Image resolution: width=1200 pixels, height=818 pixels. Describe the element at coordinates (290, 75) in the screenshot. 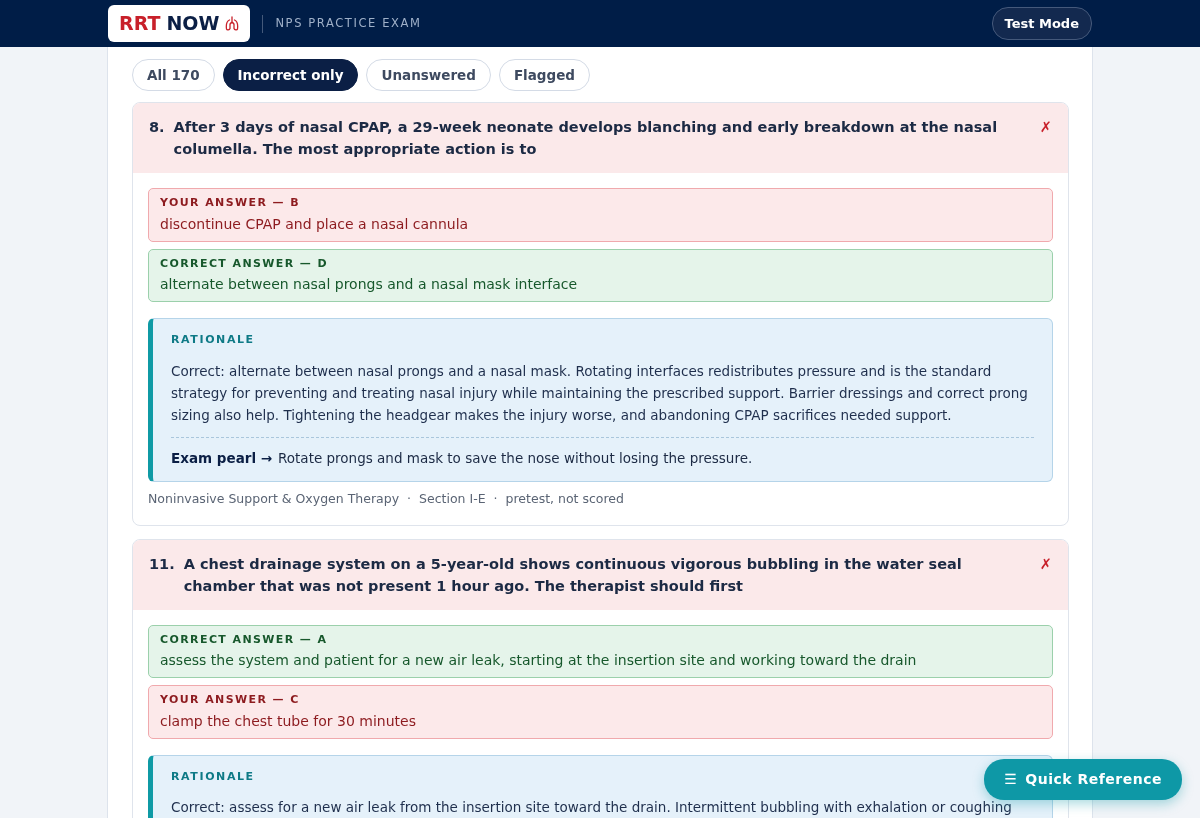

I see `filter-tab: Incorrect only` at that location.